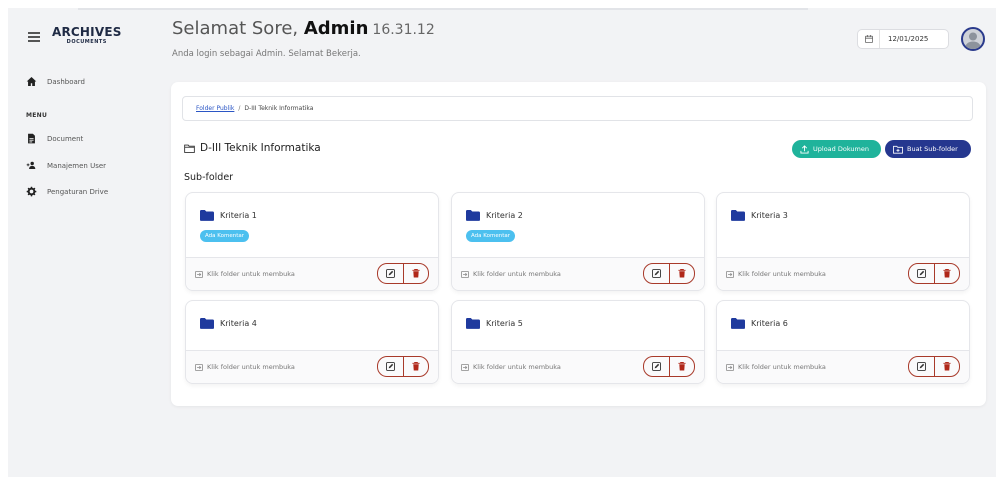 The image size is (996, 477). Describe the element at coordinates (769, 215) in the screenshot. I see `folder-name: Kriteria 3` at that location.